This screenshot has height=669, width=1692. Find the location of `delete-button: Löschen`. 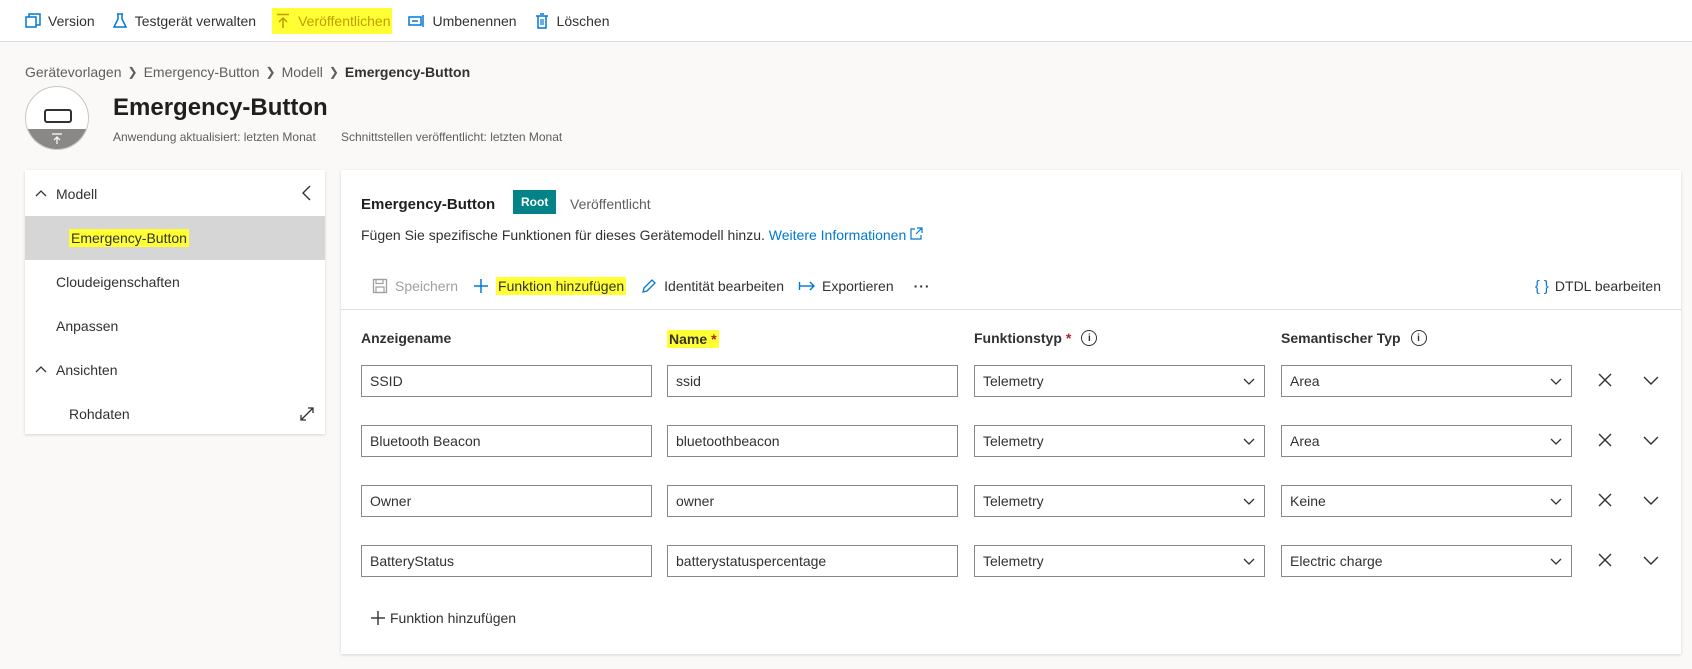

delete-button: Löschen is located at coordinates (571, 21).